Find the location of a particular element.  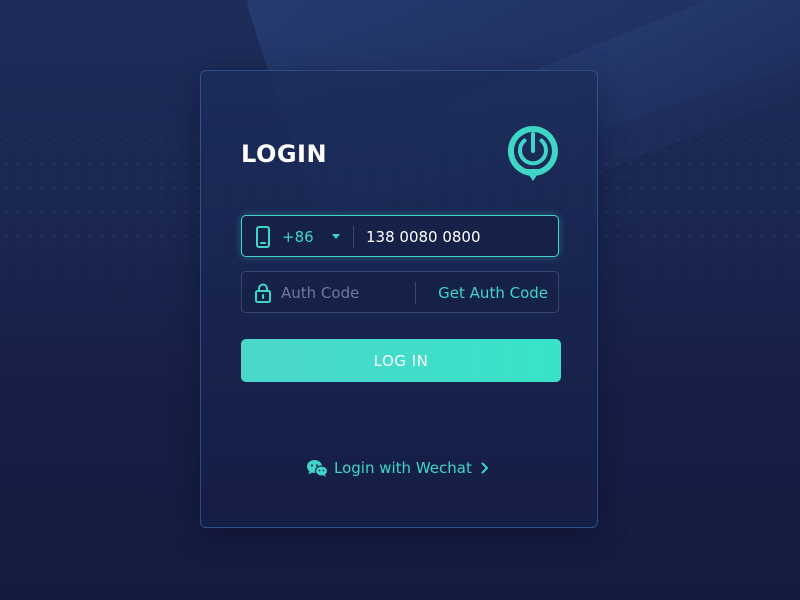

wechat-icon is located at coordinates (317, 468).